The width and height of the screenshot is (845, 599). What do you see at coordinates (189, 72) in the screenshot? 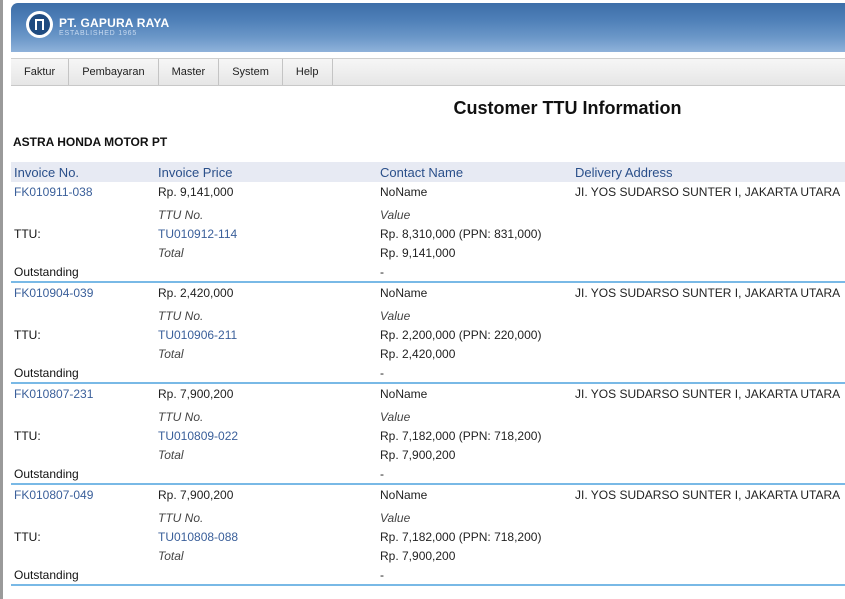
I see `menu-master: Master` at bounding box center [189, 72].